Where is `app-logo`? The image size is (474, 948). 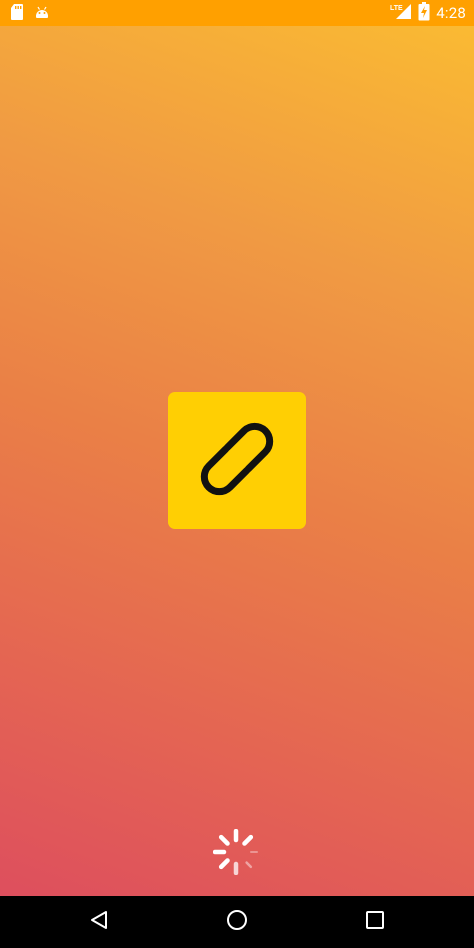
app-logo is located at coordinates (237, 460).